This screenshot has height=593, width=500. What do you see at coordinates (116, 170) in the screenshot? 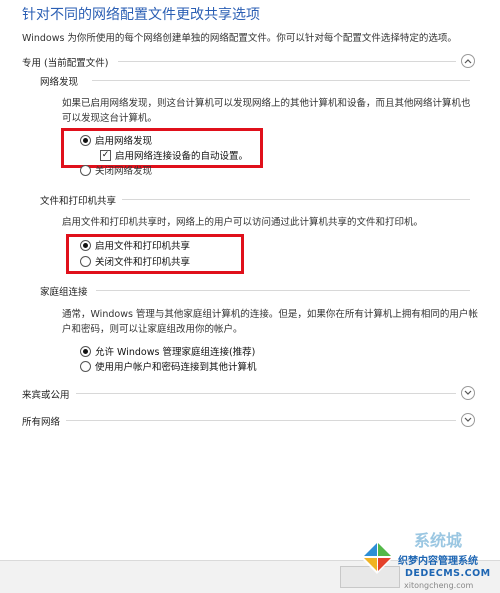
I see `radio-discovery-off: 关闭网络发现` at bounding box center [116, 170].